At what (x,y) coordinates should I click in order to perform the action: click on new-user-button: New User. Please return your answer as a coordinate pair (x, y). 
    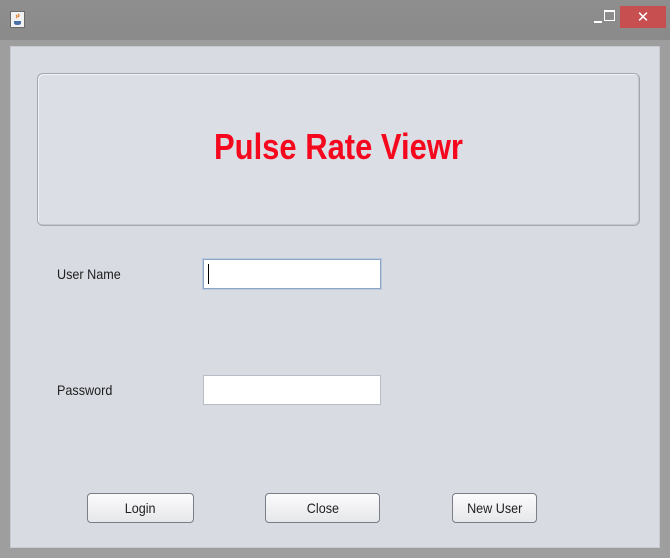
    Looking at the image, I should click on (494, 508).